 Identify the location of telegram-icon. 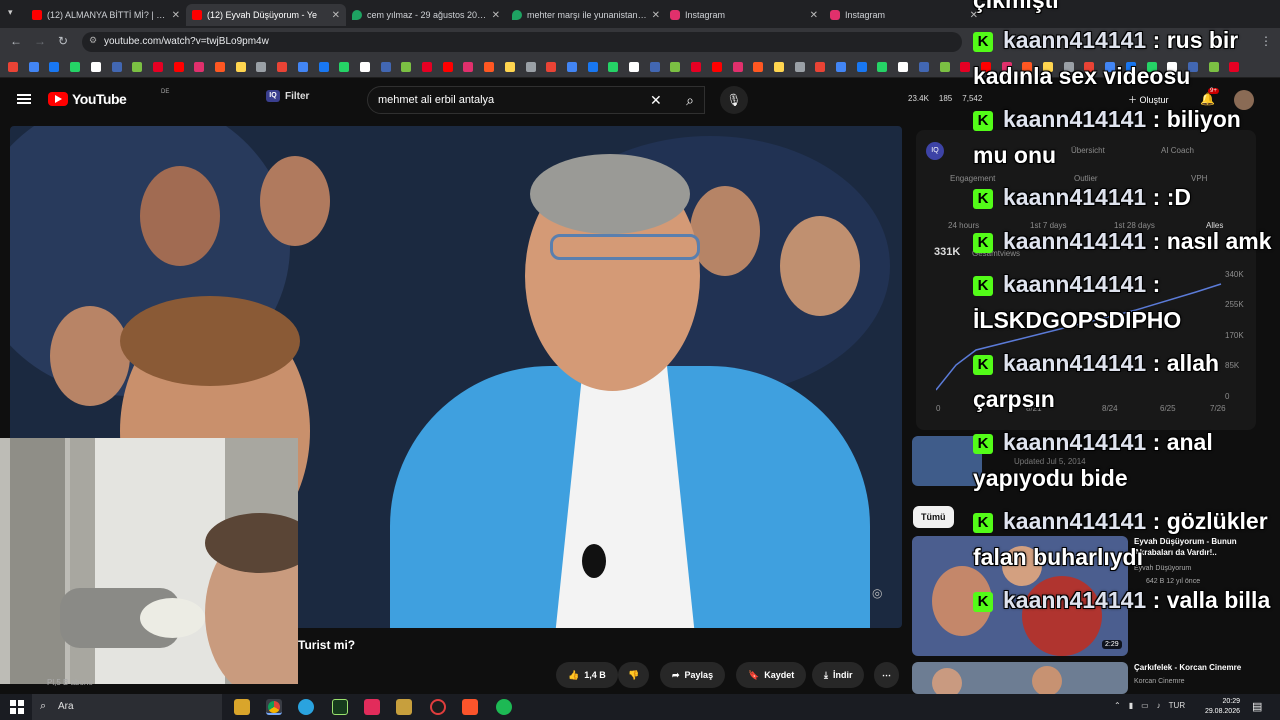
(306, 707).